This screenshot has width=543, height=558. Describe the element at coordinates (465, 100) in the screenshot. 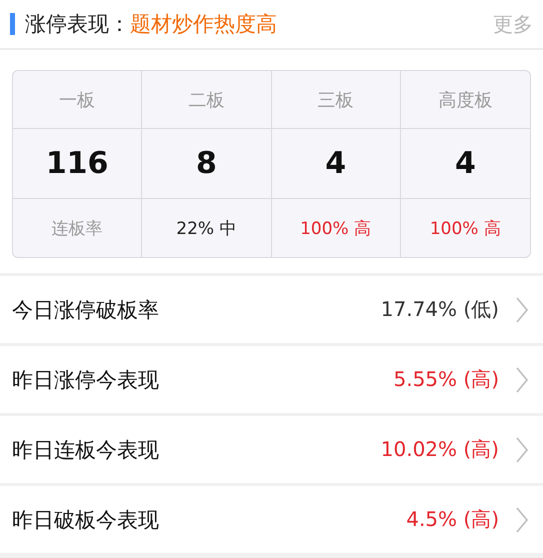

I see `column-header: 高度板` at that location.